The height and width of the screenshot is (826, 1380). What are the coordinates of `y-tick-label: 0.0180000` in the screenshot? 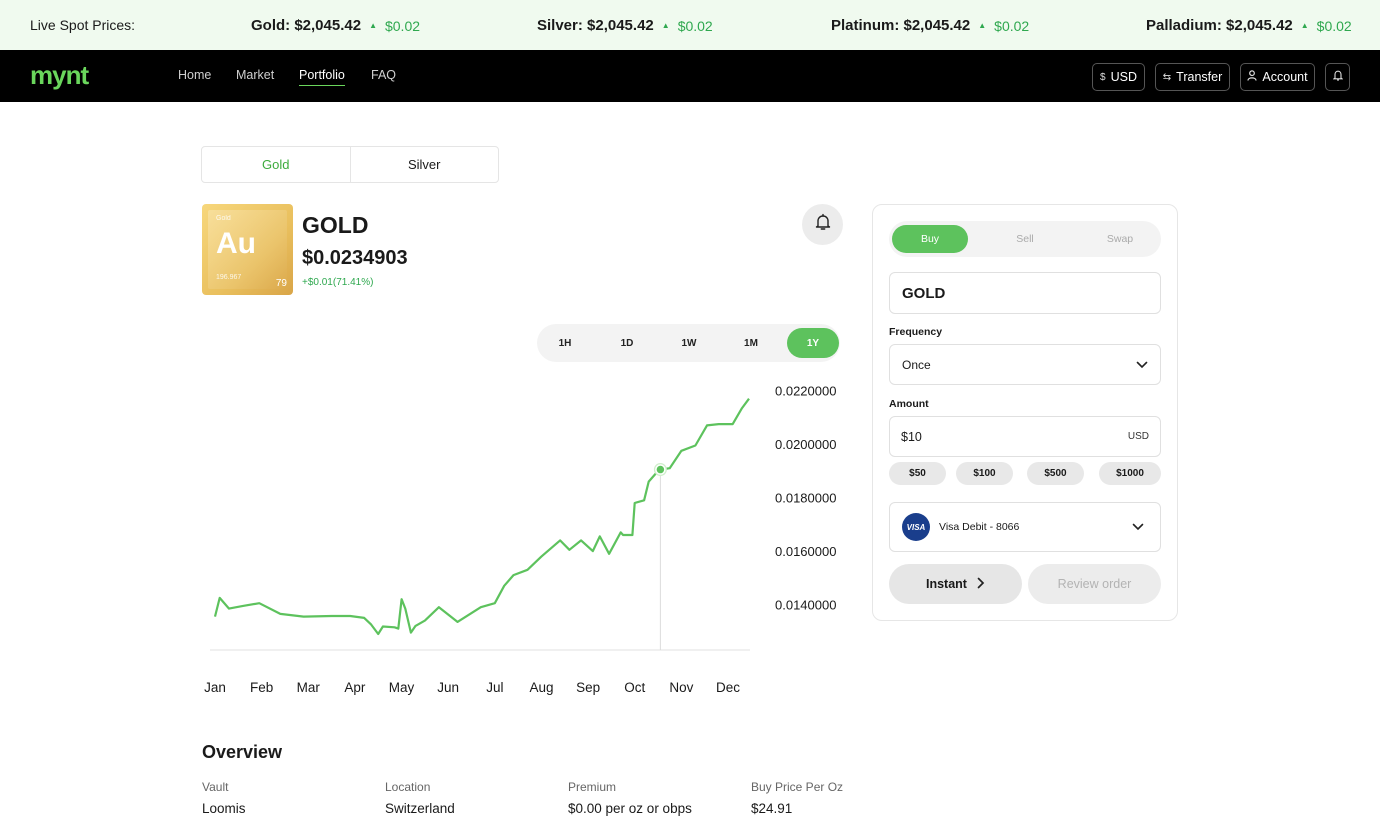 It's located at (805, 498).